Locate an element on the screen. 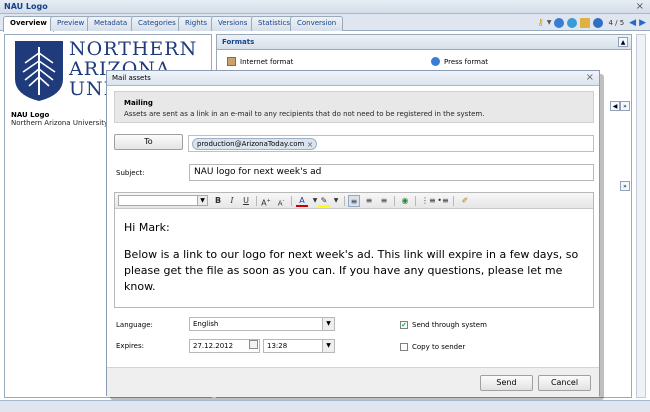  window-titlebar: NAU Logo × is located at coordinates (325, 7).